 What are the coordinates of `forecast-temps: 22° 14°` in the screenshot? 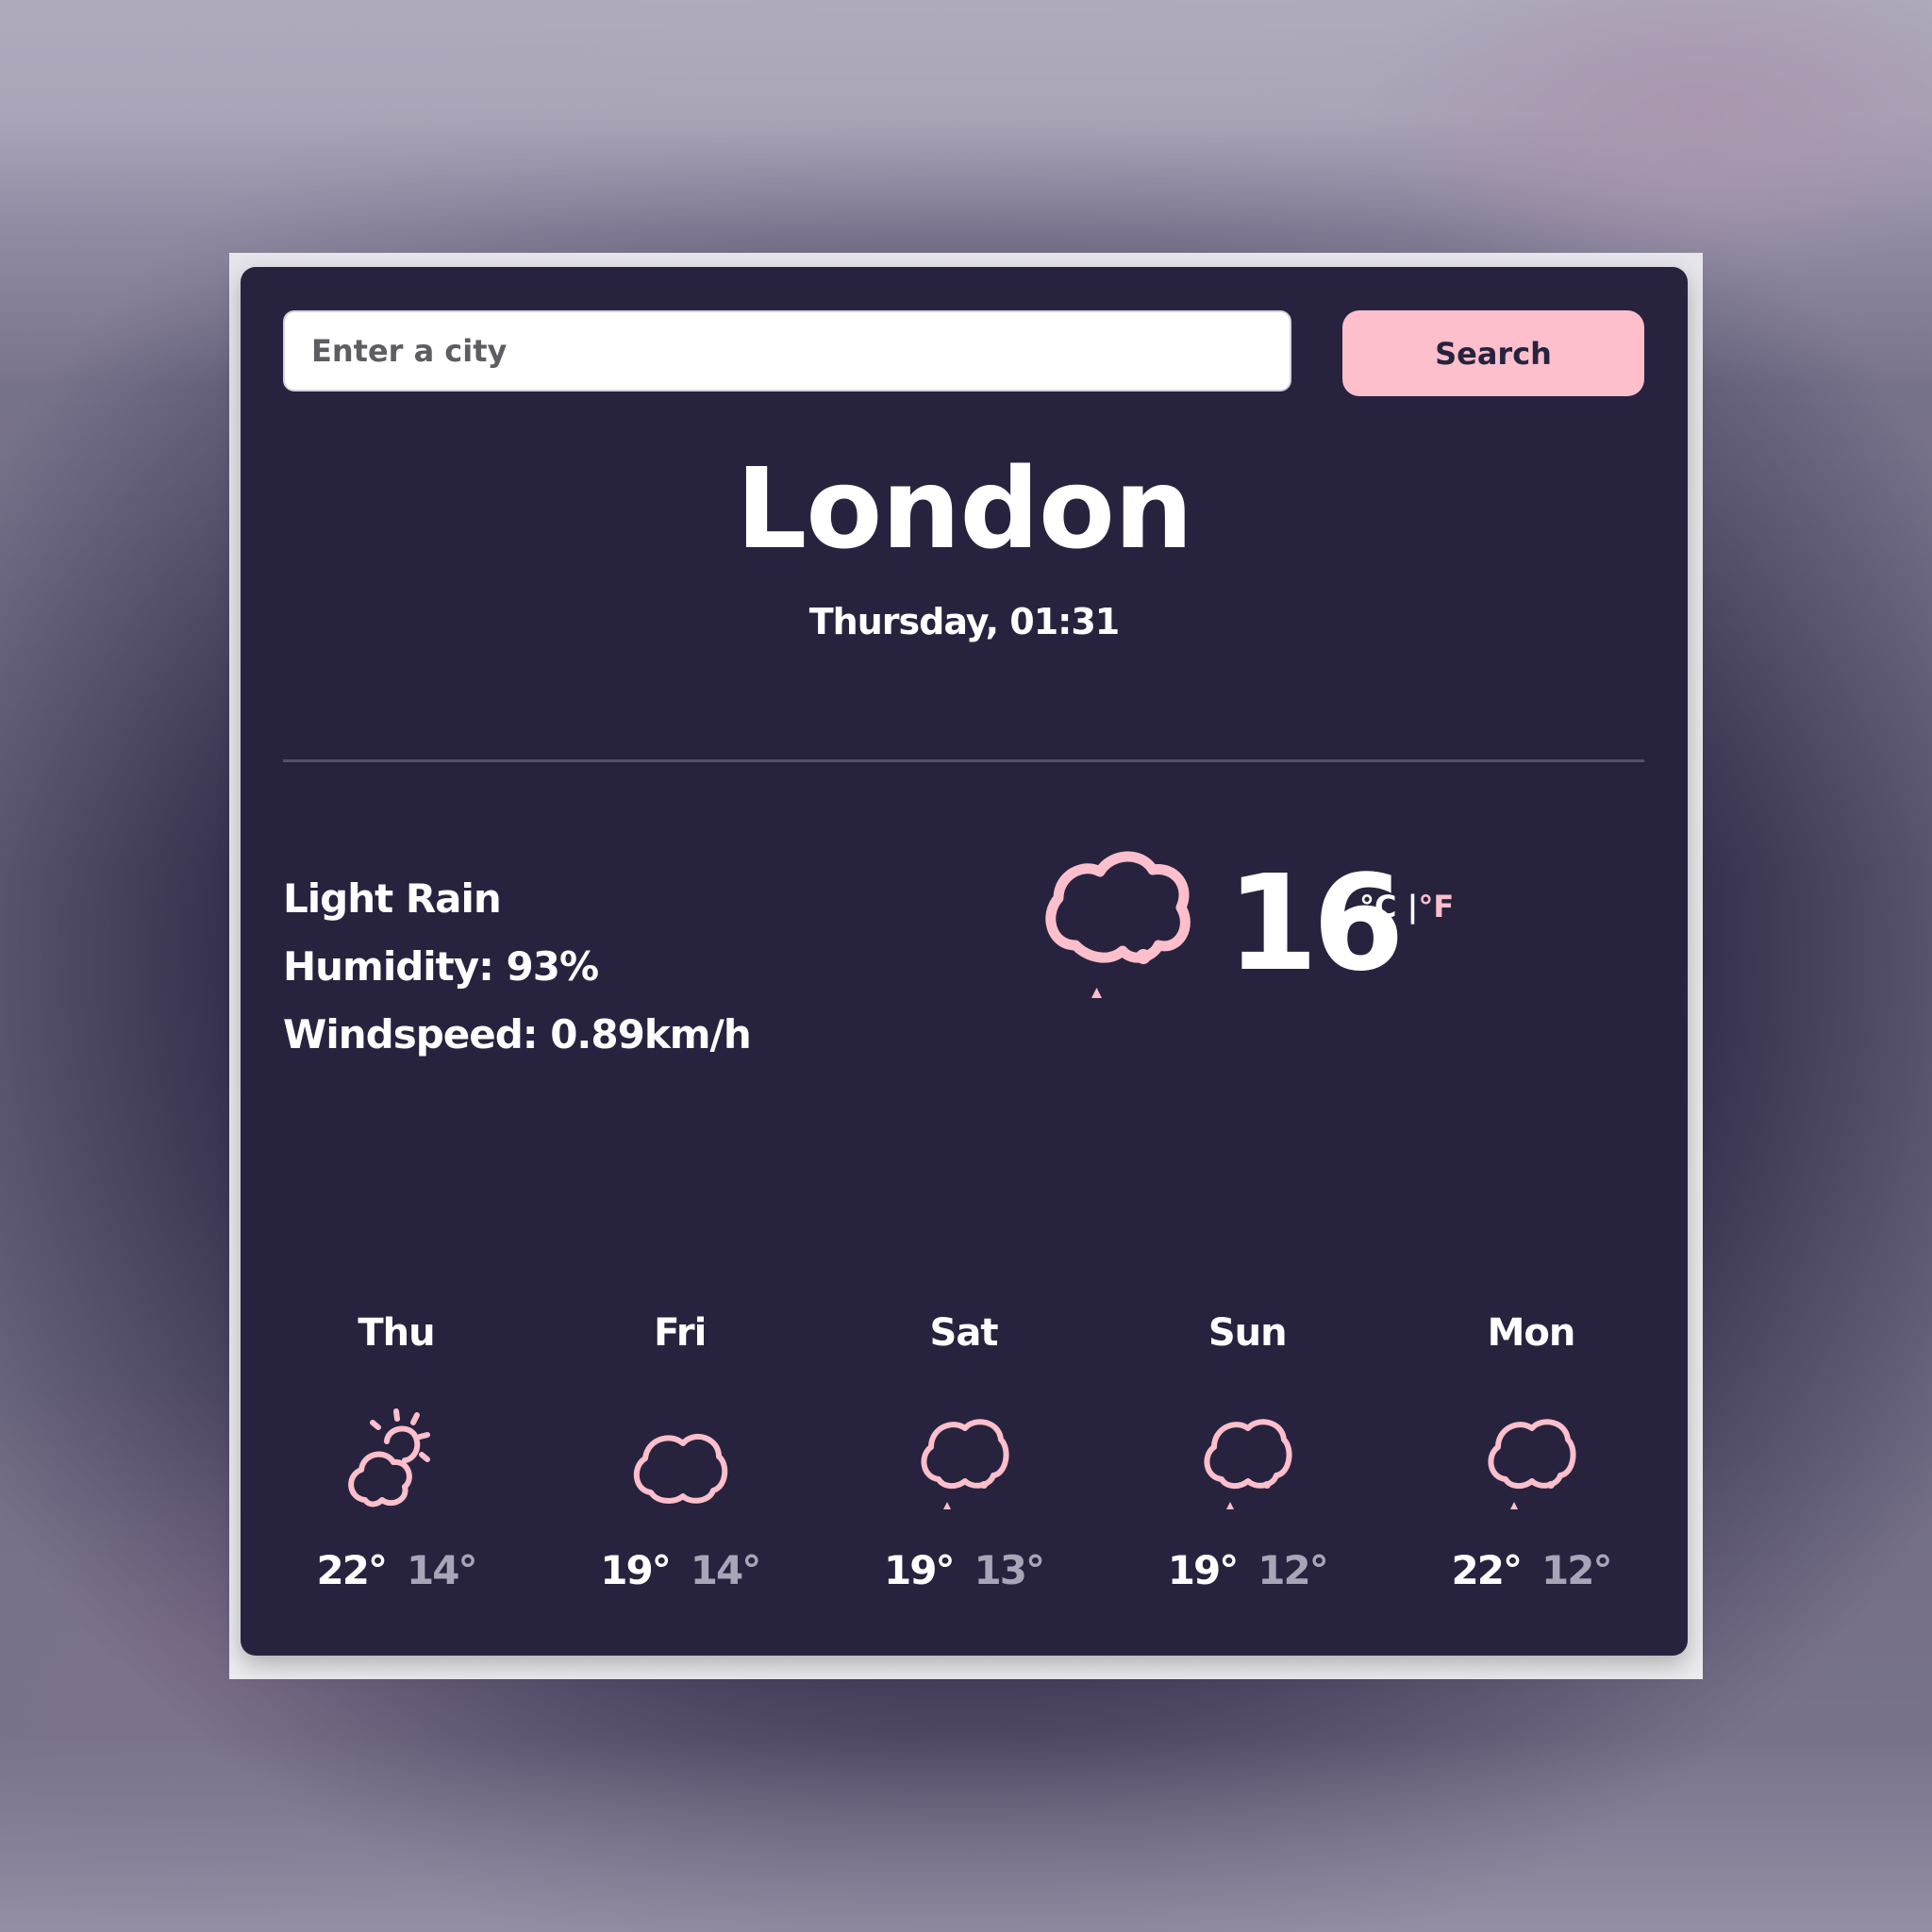 It's located at (396, 1570).